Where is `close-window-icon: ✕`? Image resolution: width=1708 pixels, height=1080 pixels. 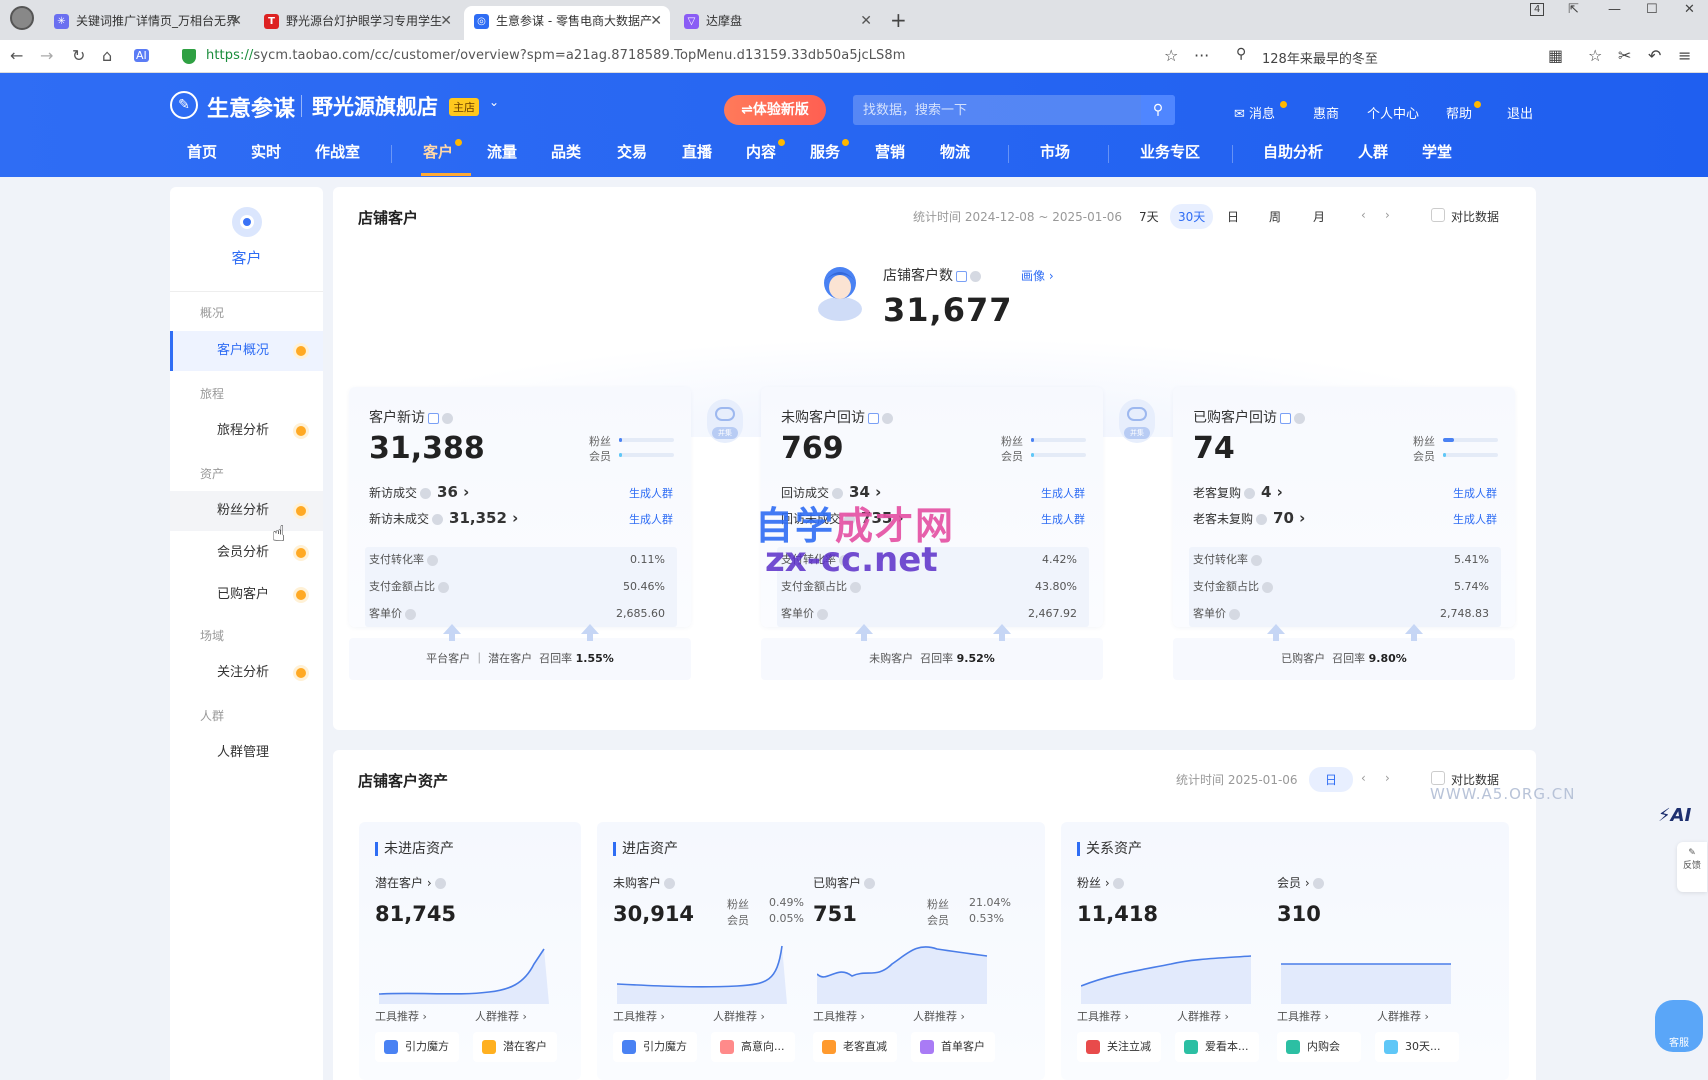 close-window-icon: ✕ is located at coordinates (1689, 9).